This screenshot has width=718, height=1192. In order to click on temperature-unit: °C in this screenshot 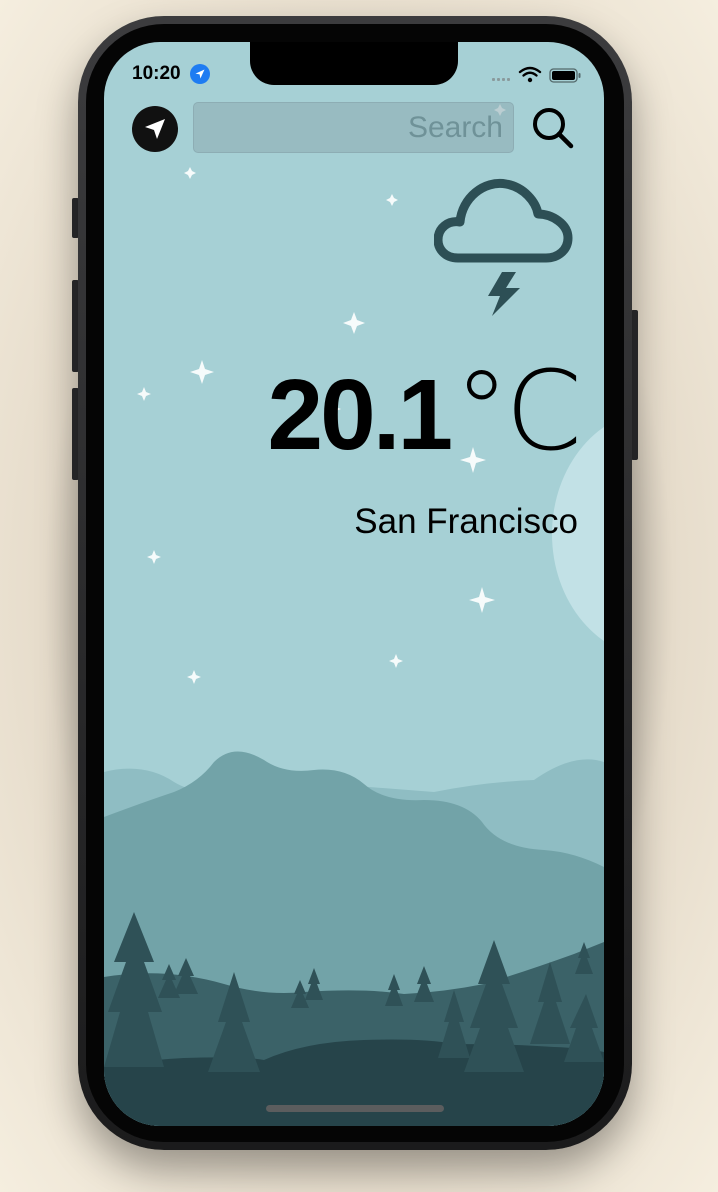, I will do `click(518, 411)`.